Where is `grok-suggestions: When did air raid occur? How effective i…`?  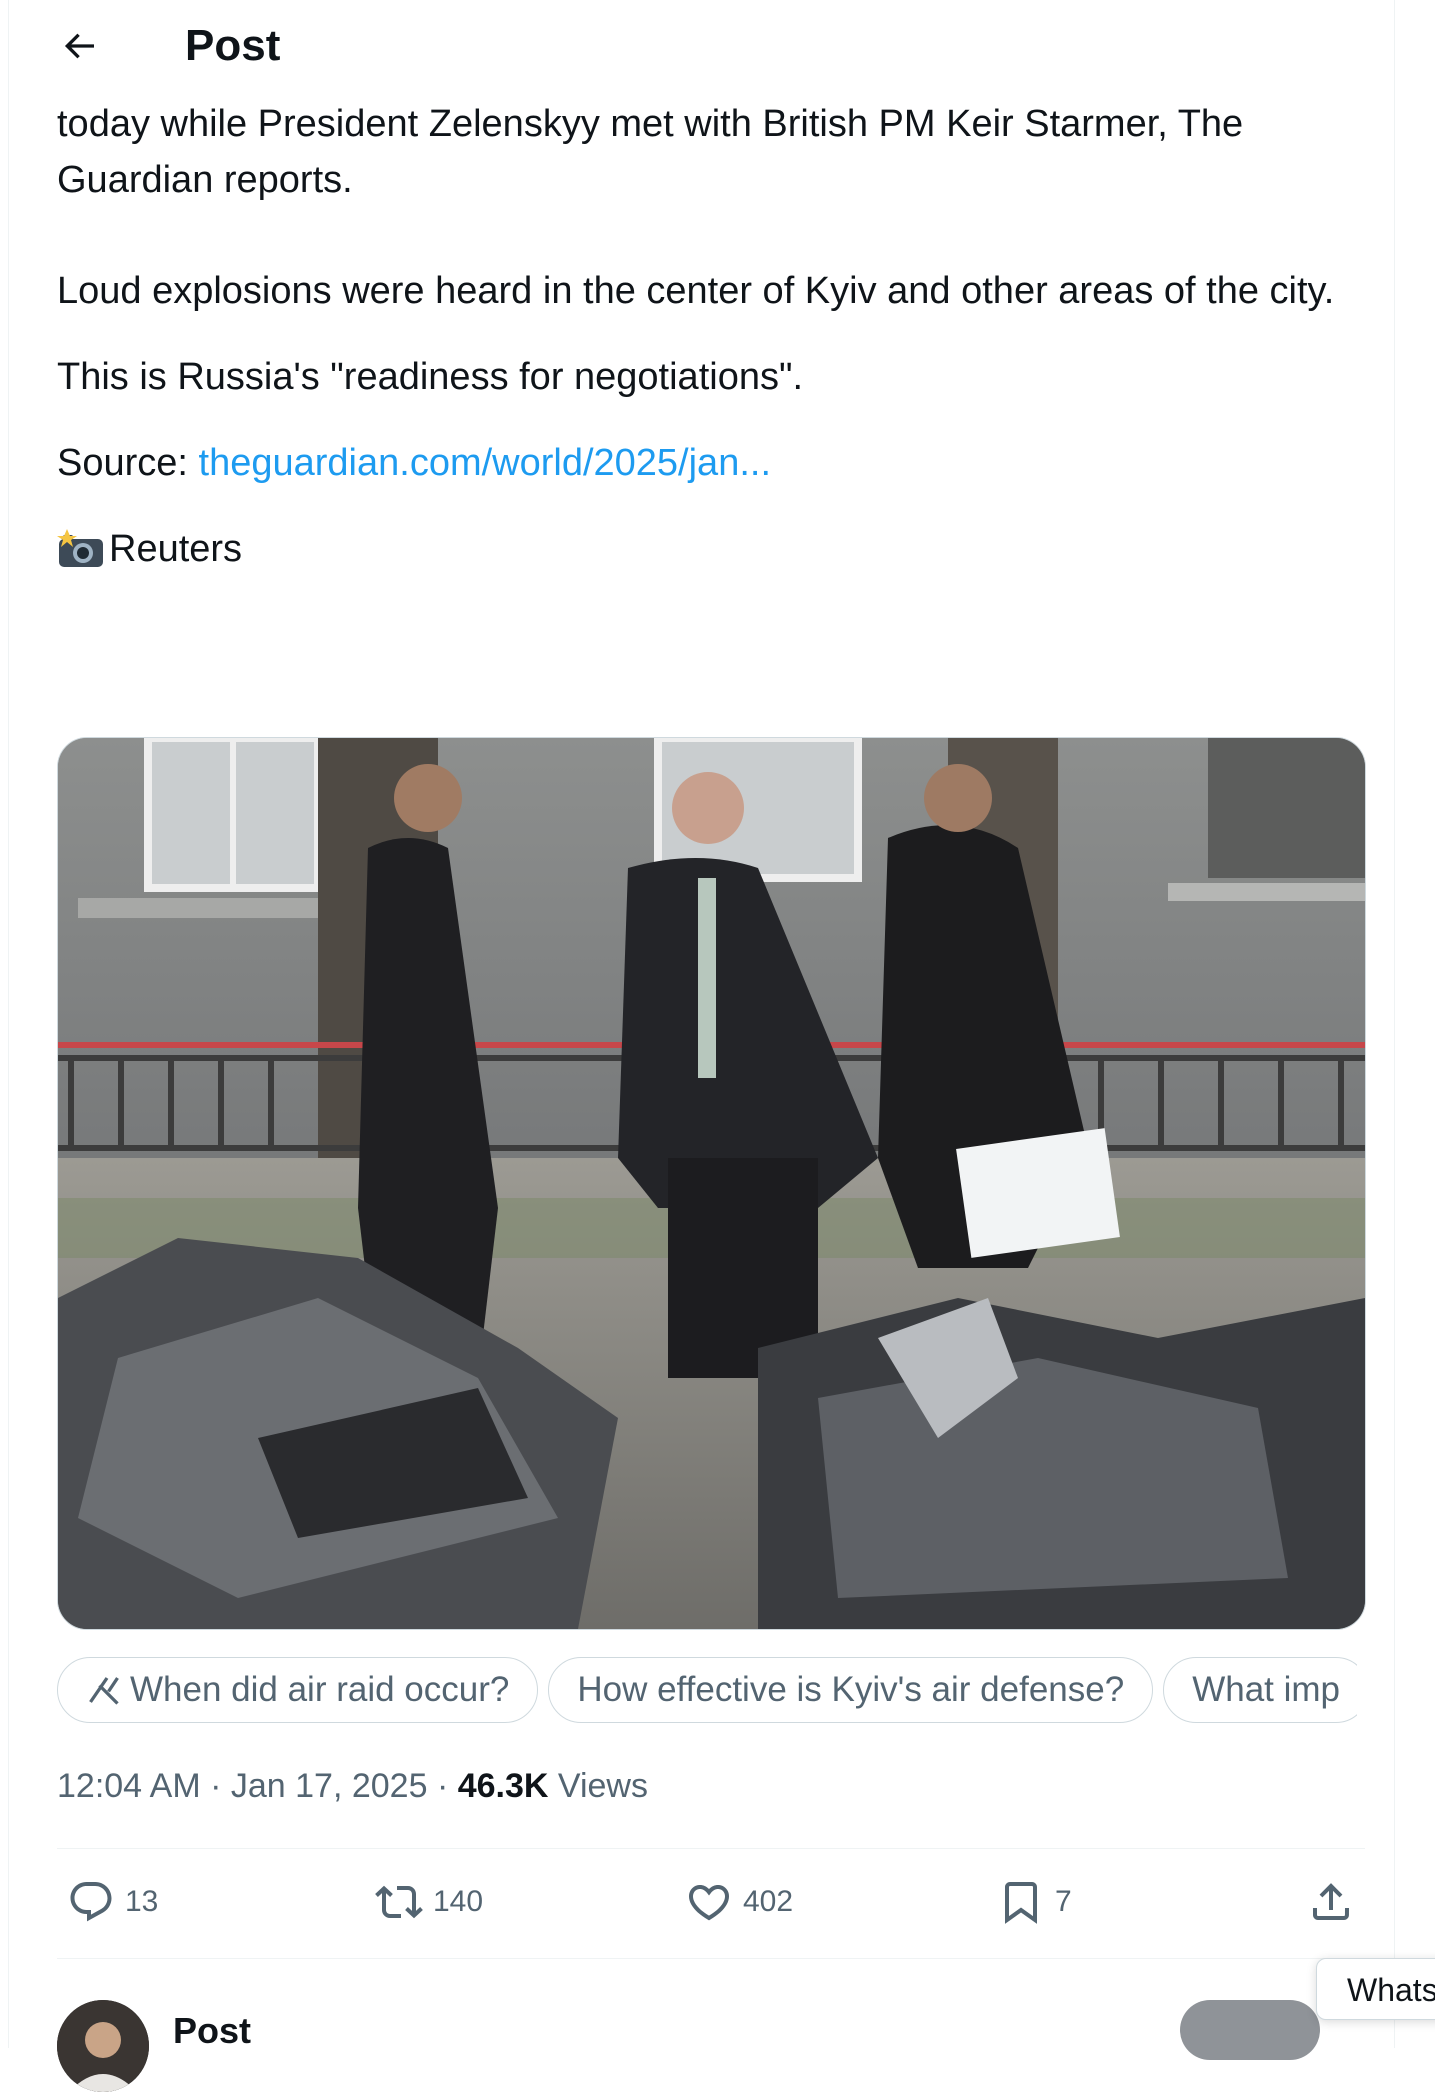
grok-suggestions: When did air raid occur? How effective i… is located at coordinates (707, 1691).